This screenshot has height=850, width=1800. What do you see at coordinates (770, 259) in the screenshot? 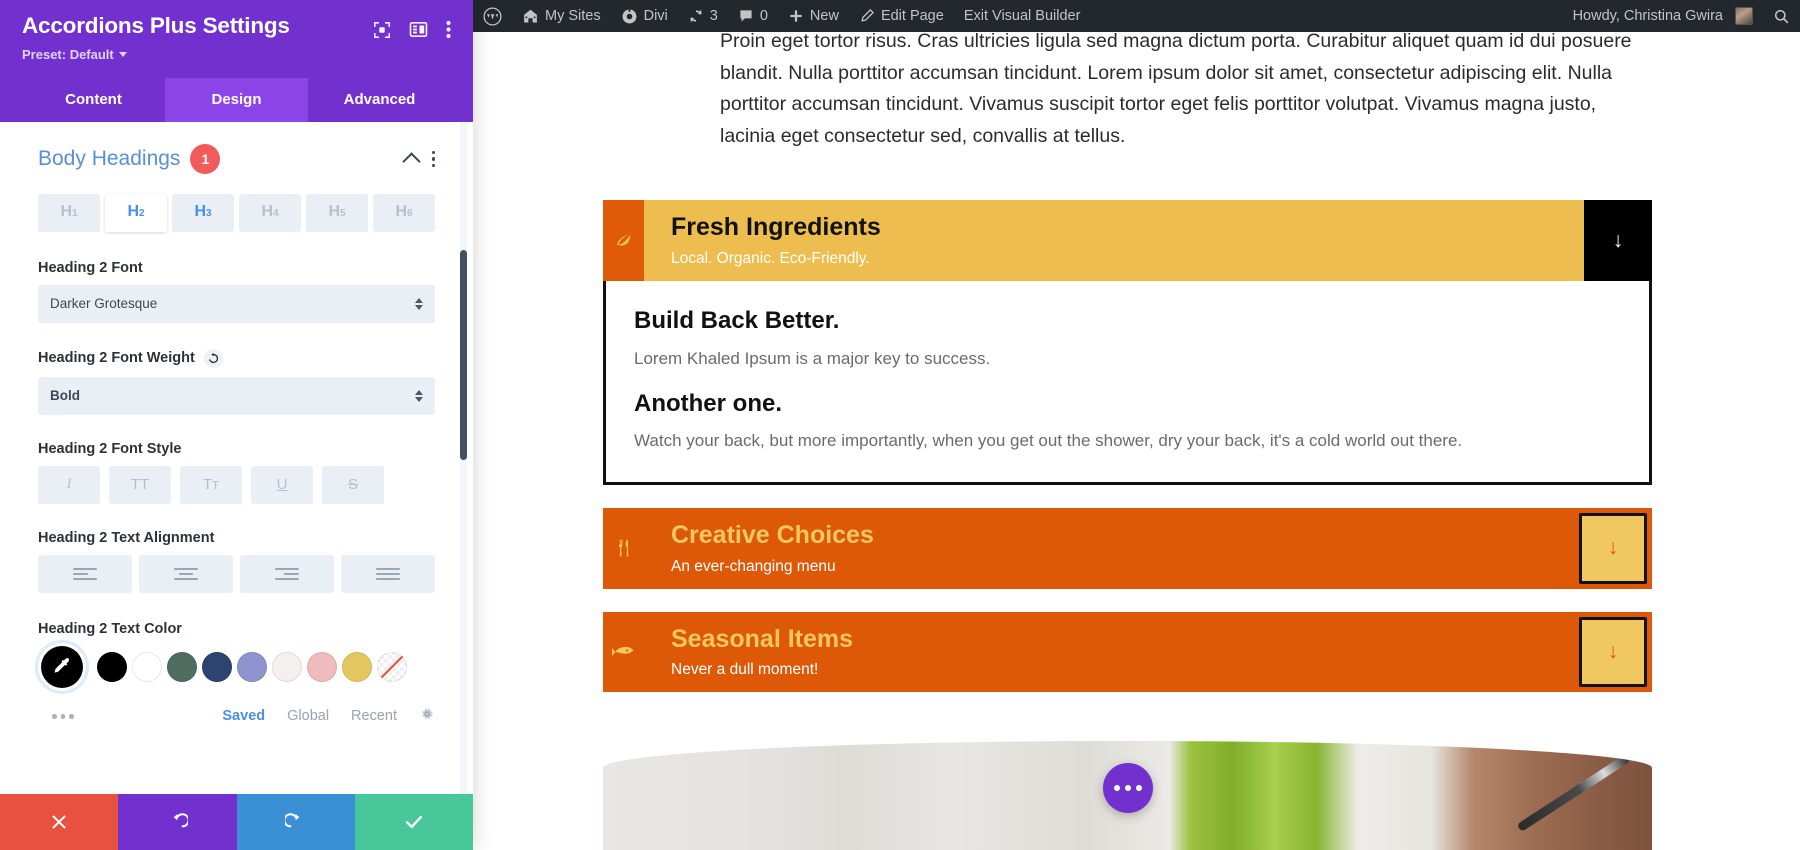
I see `accordion-subtitle-1: Local. Organic. Eco-Friendly.` at bounding box center [770, 259].